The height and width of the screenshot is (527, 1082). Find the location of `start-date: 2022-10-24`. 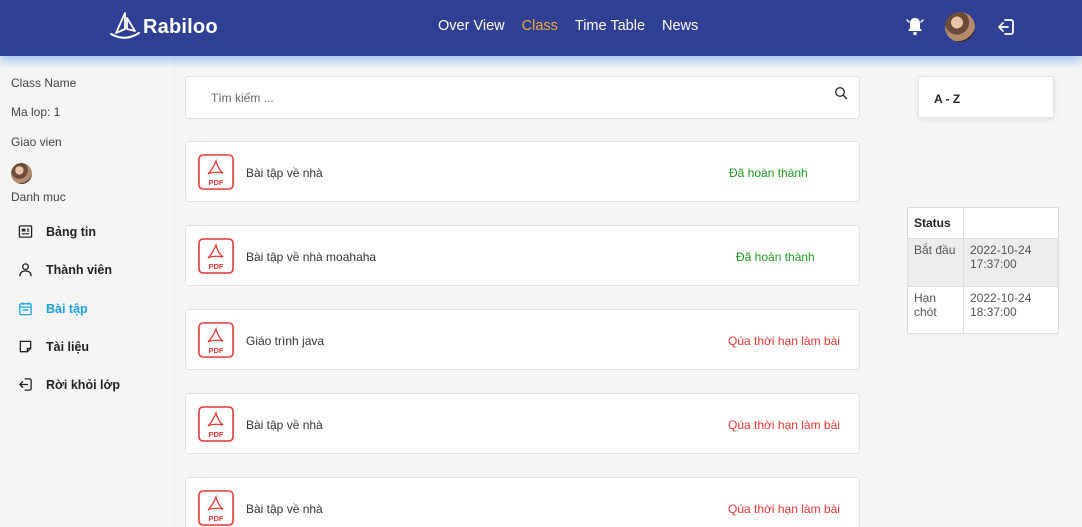

start-date: 2022-10-24 is located at coordinates (1001, 250).